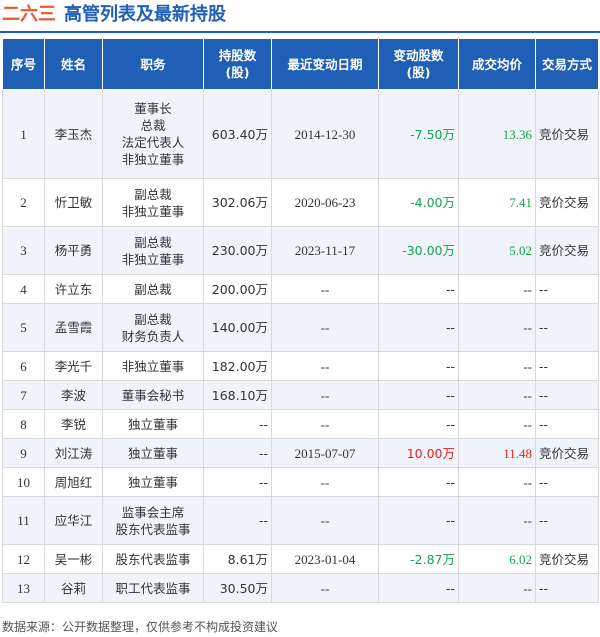 This screenshot has width=600, height=637. I want to click on executive-position: 董事会秘书, so click(153, 395).